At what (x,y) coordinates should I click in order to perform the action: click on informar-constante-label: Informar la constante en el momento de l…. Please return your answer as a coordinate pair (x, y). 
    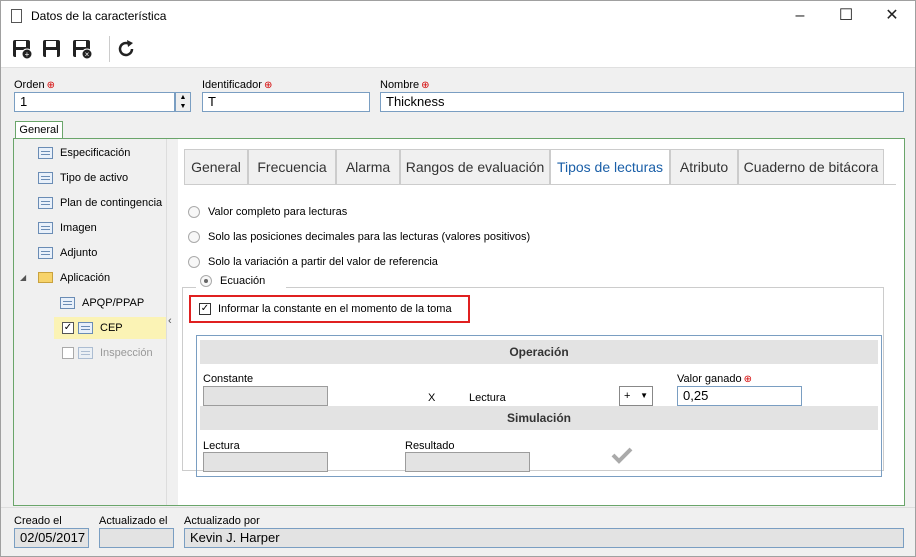
    Looking at the image, I should click on (335, 309).